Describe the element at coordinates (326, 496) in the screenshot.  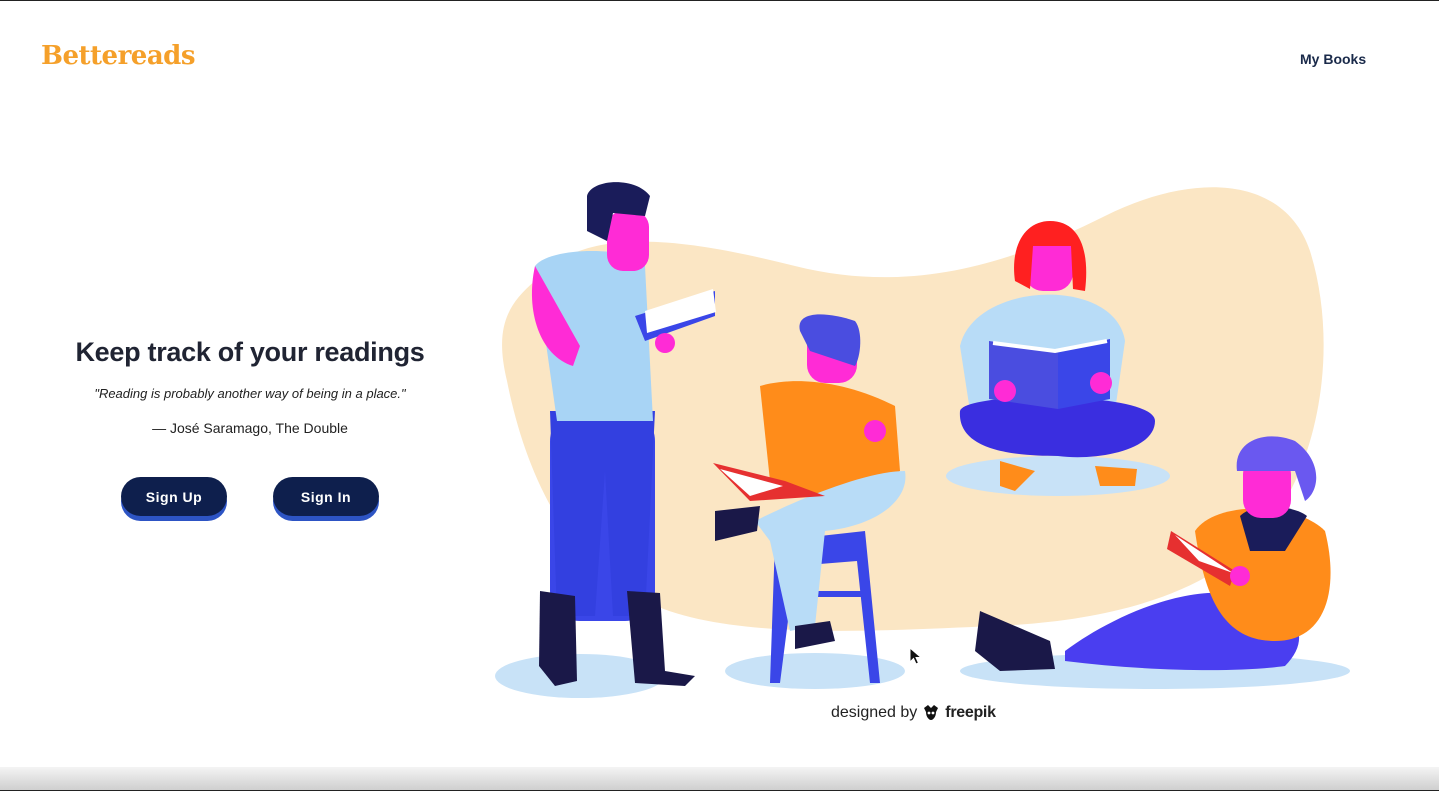
I see `sign-in-button: Sign In` at that location.